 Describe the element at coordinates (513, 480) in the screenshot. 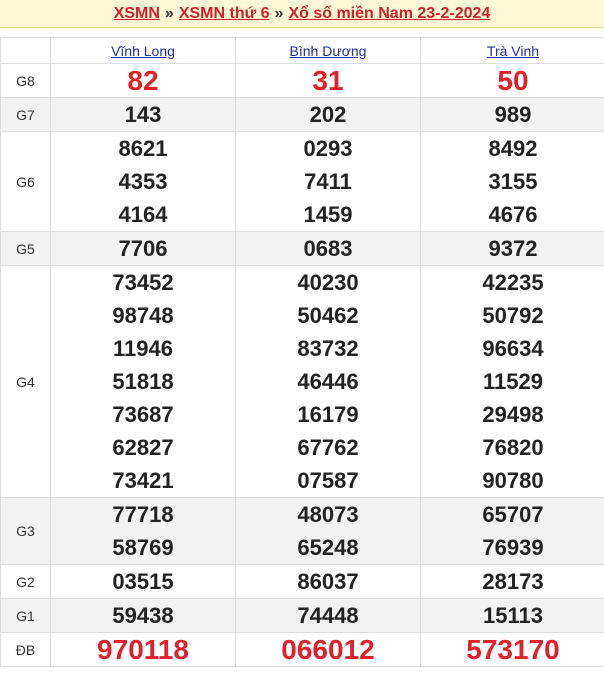

I see `prize-number: 90780` at that location.